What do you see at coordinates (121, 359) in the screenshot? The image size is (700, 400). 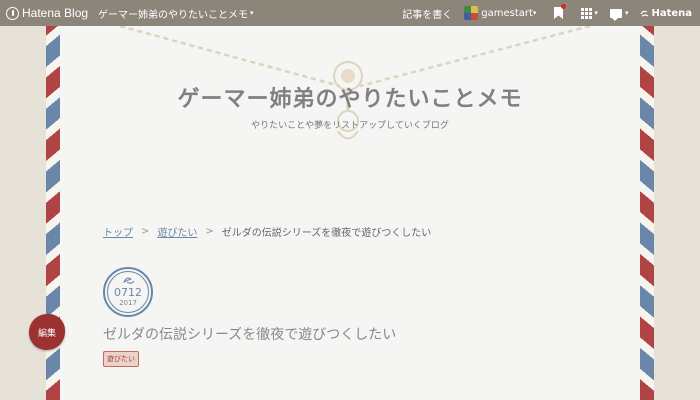 I see `category-tag: 遊びたい` at bounding box center [121, 359].